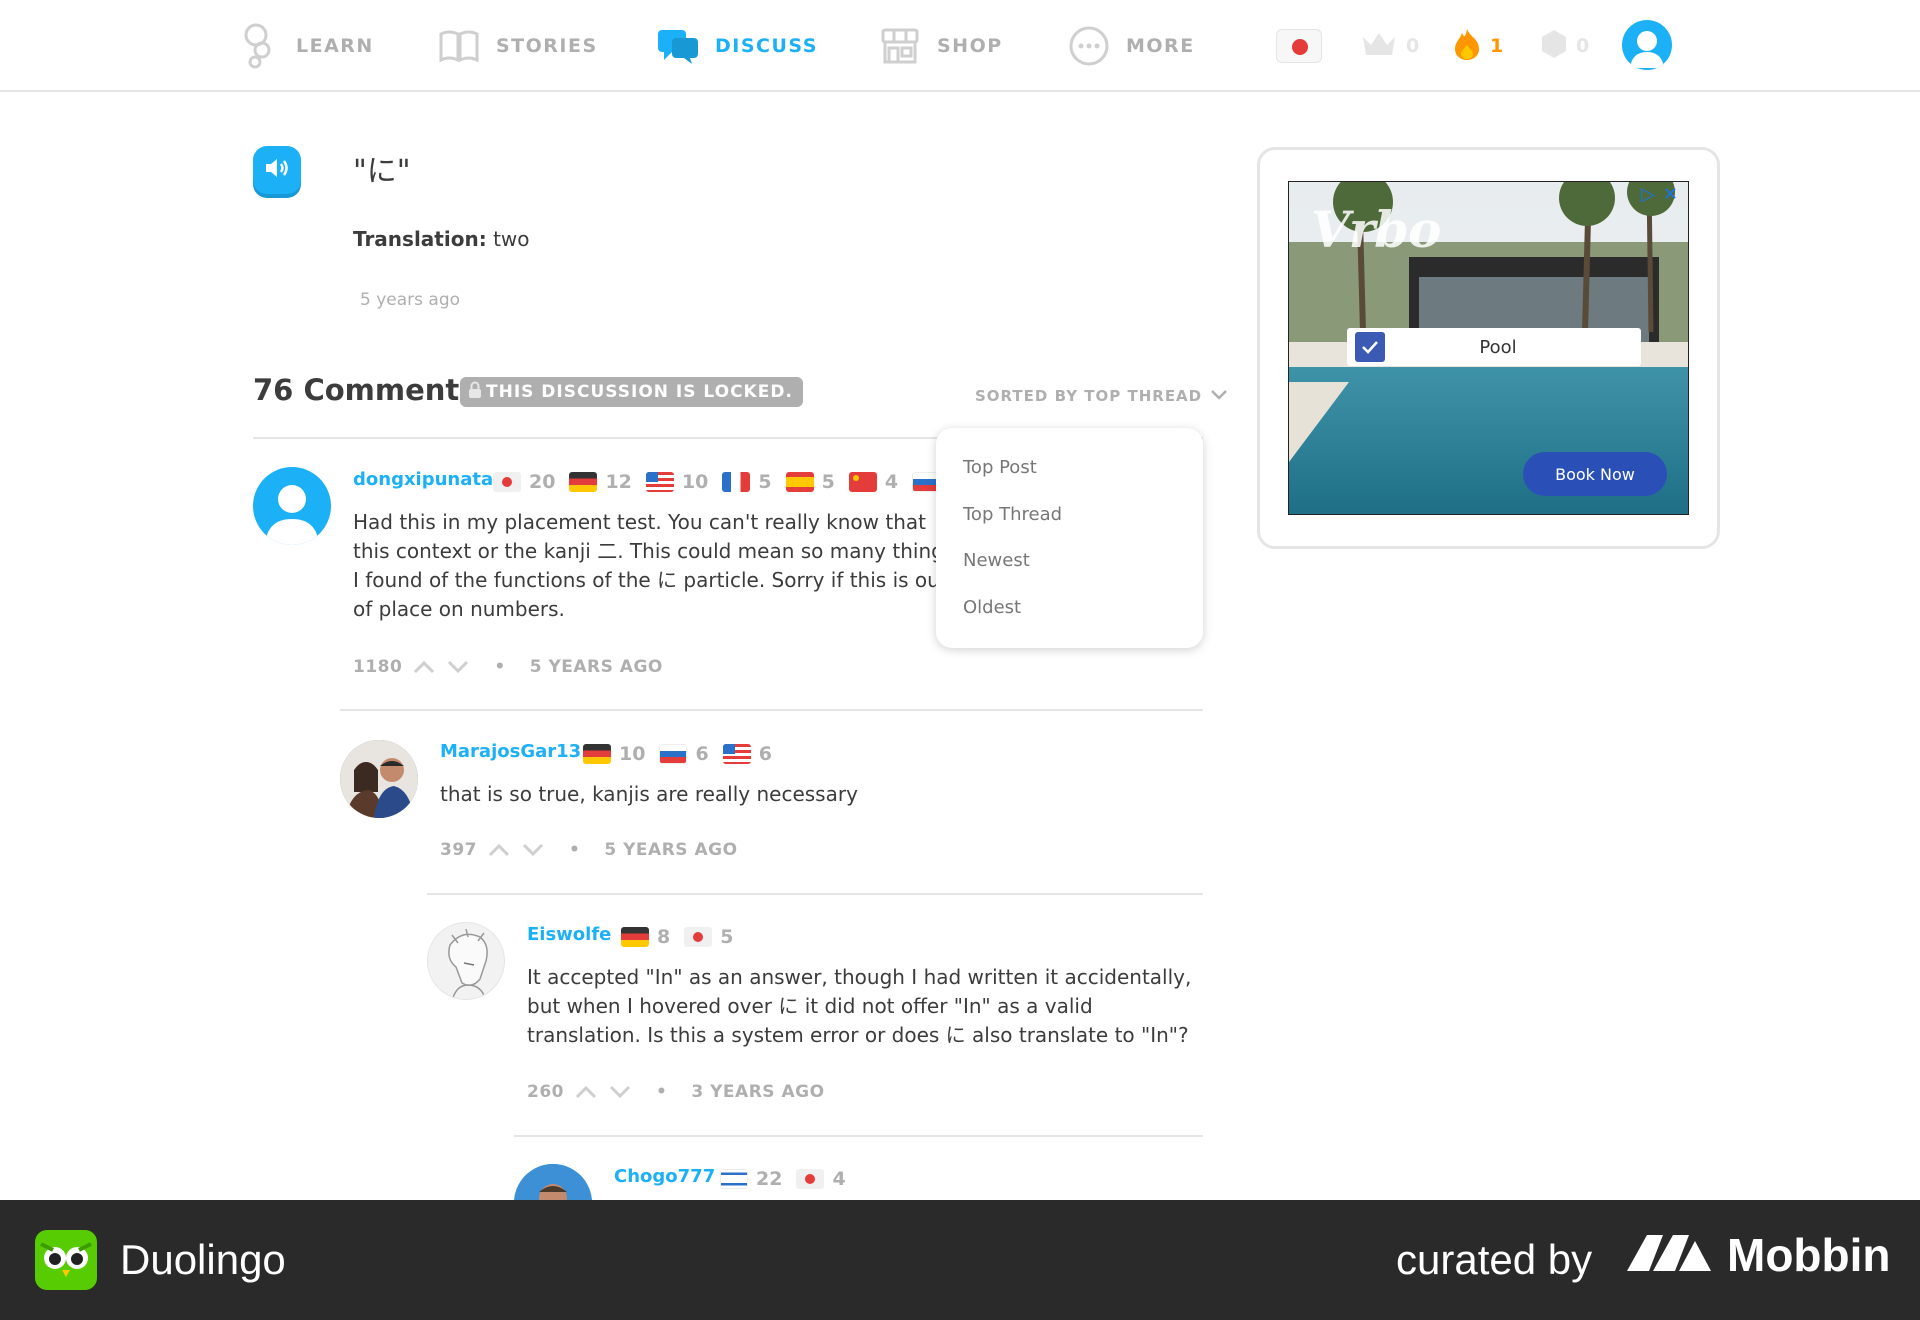  I want to click on sort-option-newest: Newest, so click(996, 560).